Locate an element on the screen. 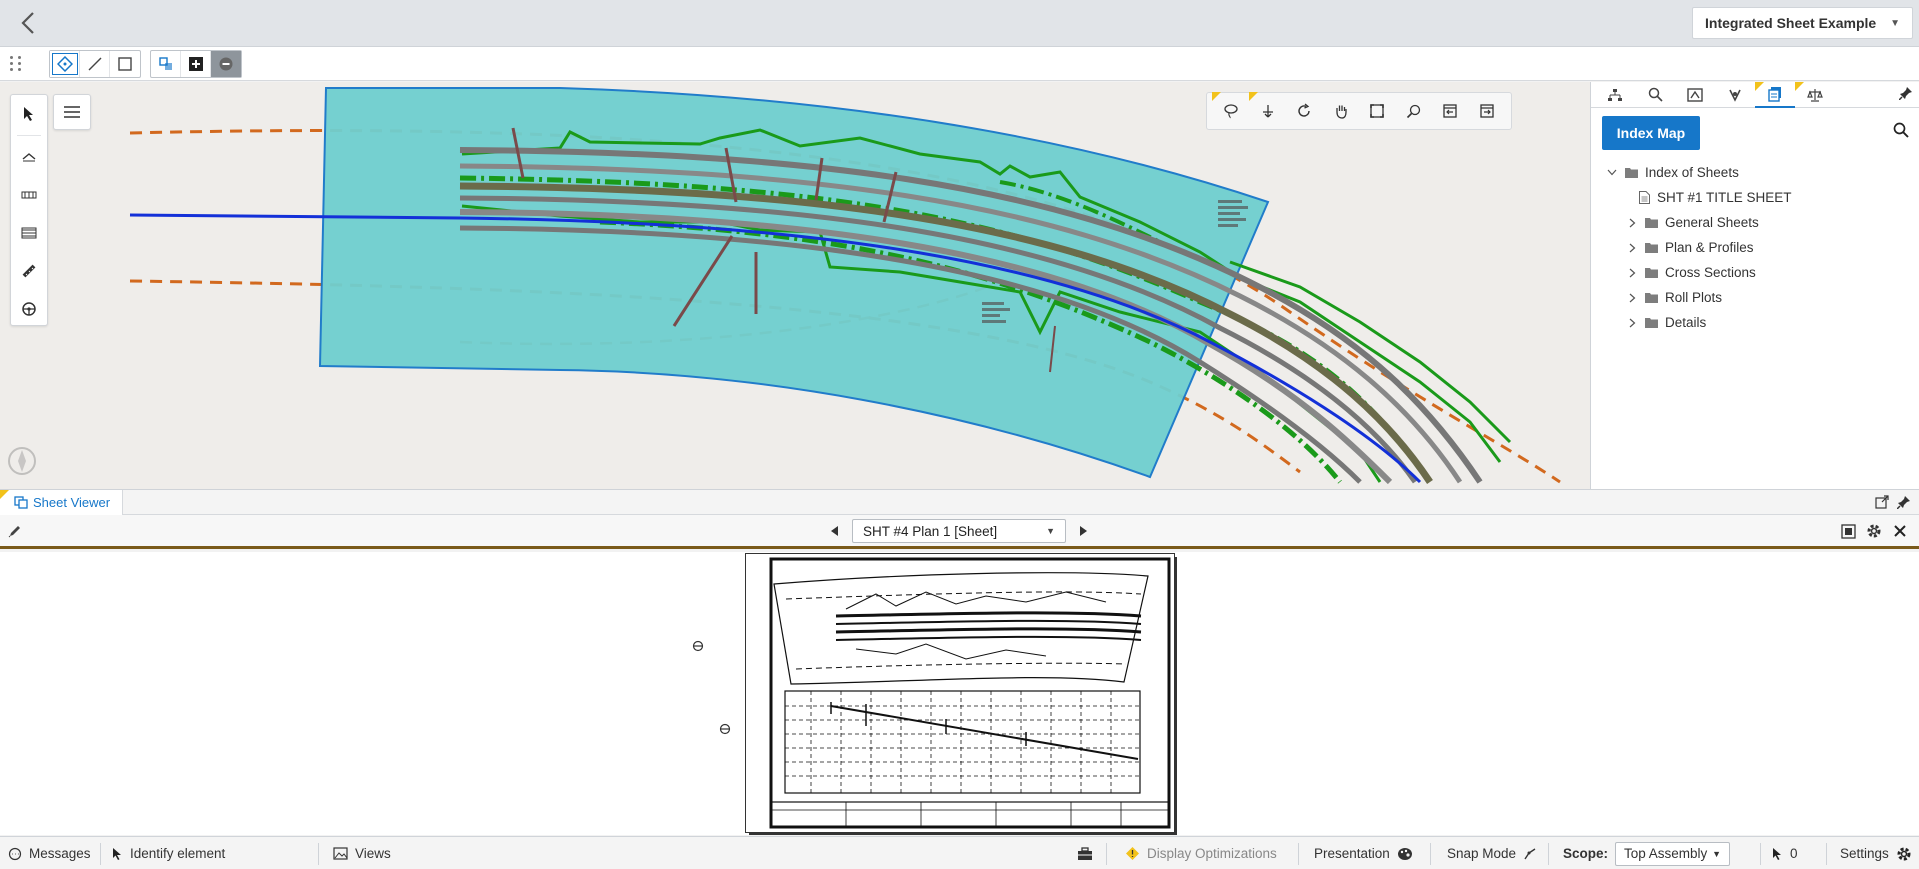 This screenshot has width=1919, height=869. chevron-down-icon is located at coordinates (1612, 172).